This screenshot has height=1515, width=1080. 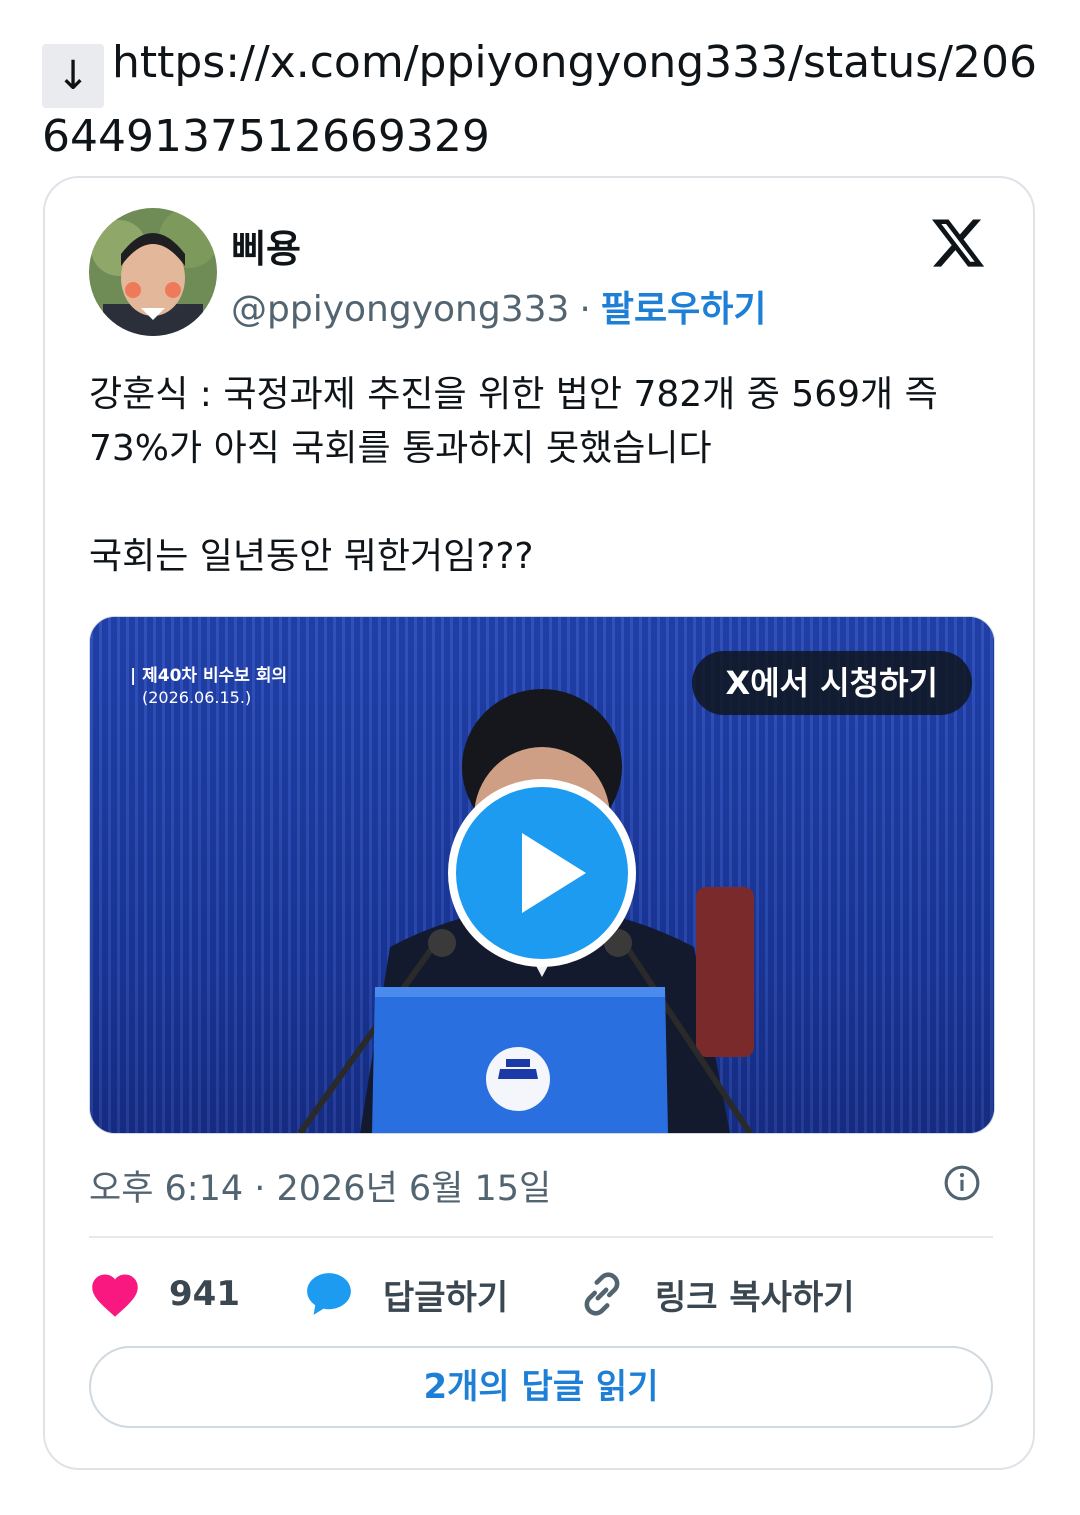 I want to click on tweet-timestamp: 오후 6:14 · 2026년 6월 15일, so click(x=320, y=1185).